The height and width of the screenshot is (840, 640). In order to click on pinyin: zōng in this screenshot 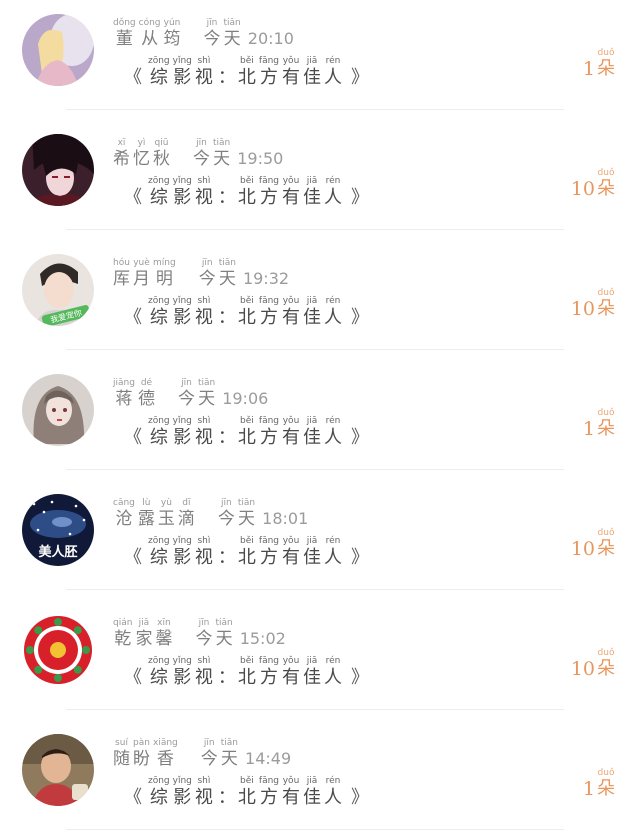, I will do `click(159, 181)`.